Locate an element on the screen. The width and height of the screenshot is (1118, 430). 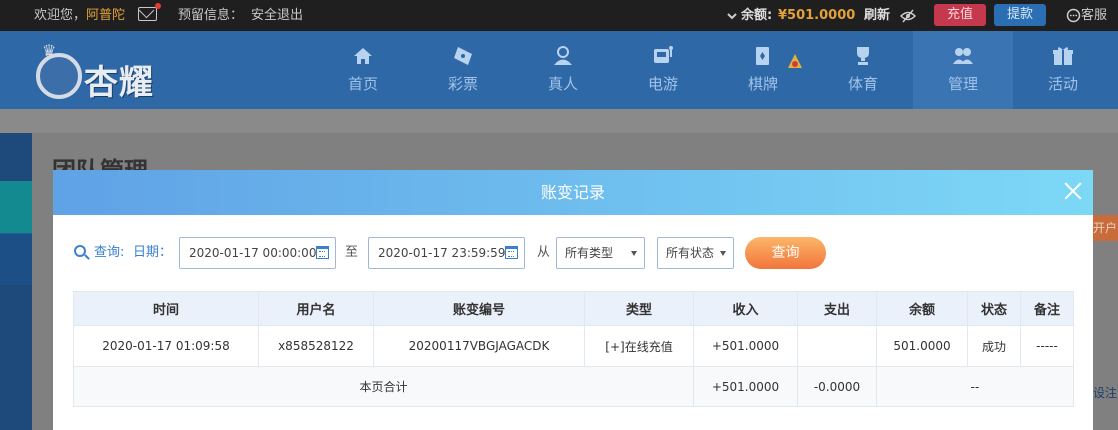
charge-button: 充值 is located at coordinates (960, 15).